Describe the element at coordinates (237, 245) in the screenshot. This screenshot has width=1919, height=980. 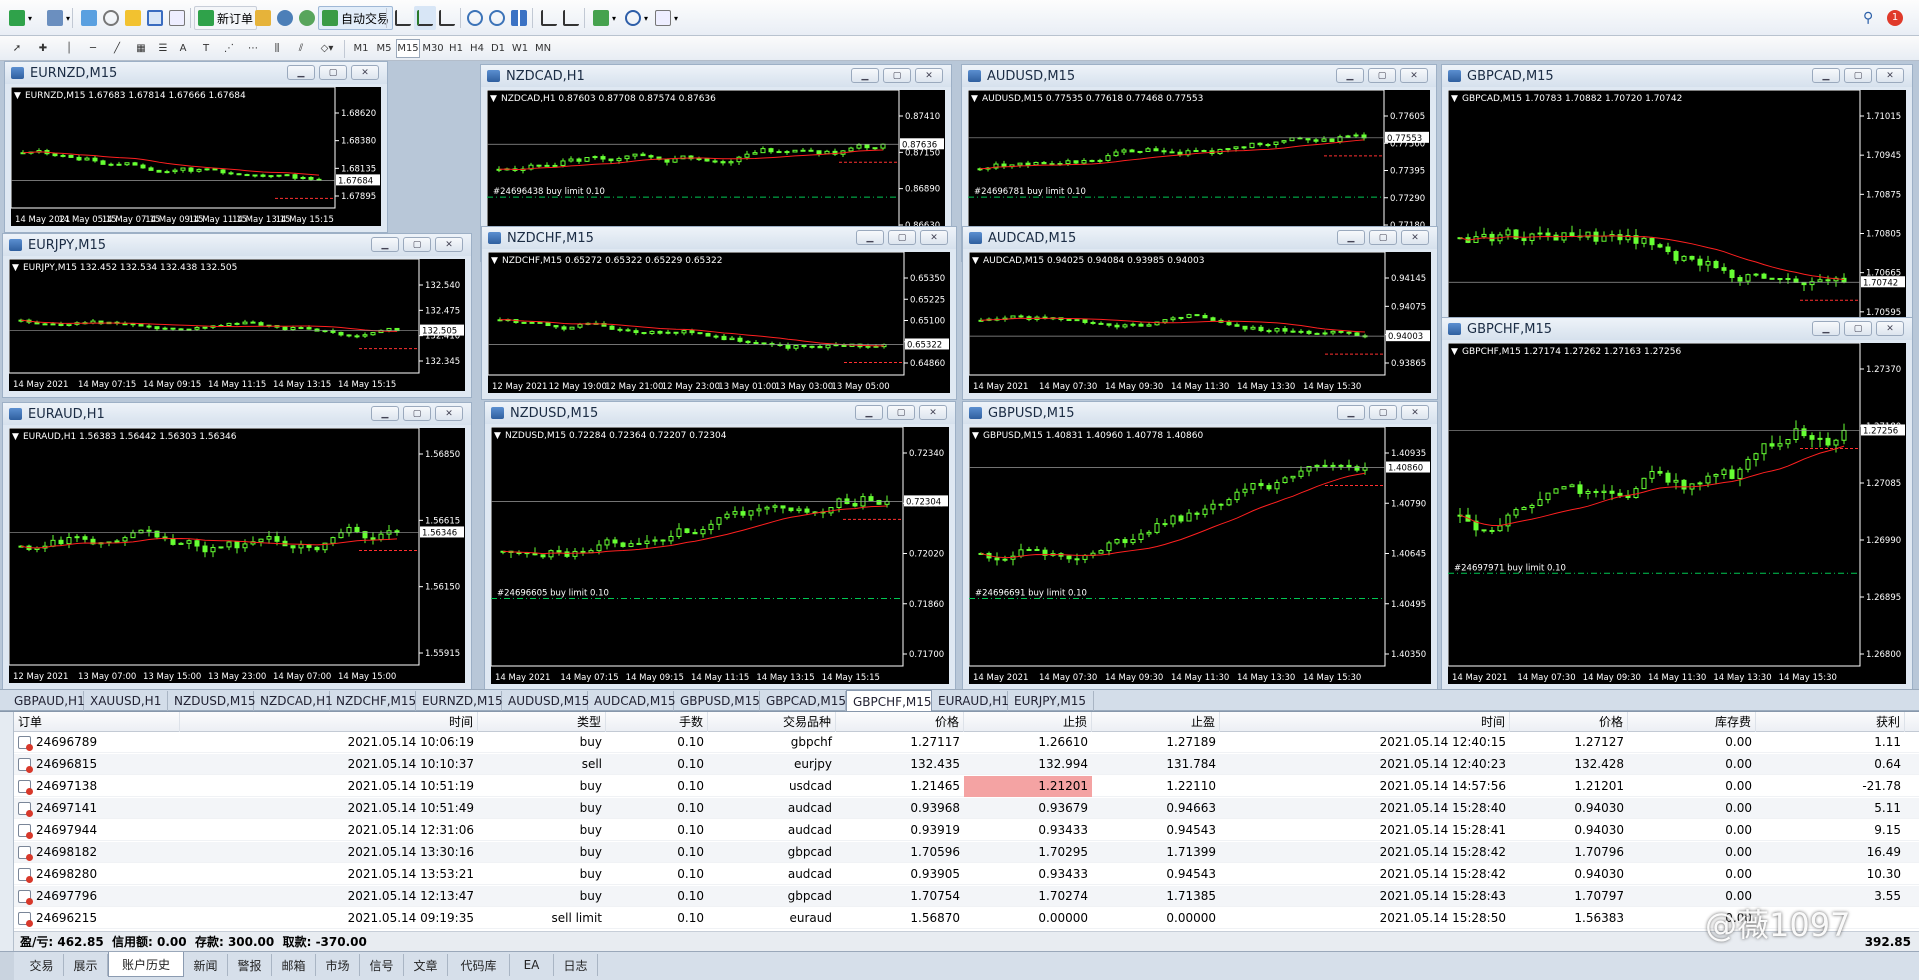
I see `chart-window-title: EURJPY,M15` at that location.